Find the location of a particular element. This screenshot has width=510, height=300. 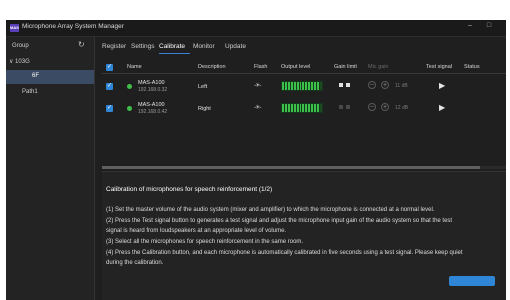

calibration-button is located at coordinates (472, 281).